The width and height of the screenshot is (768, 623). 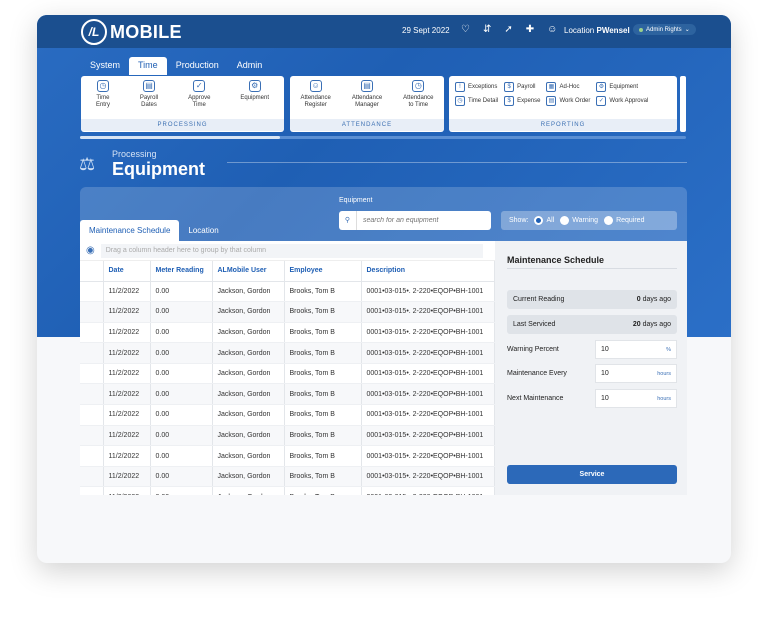 I want to click on report-exceptions: ! Exceptions, so click(x=476, y=87).